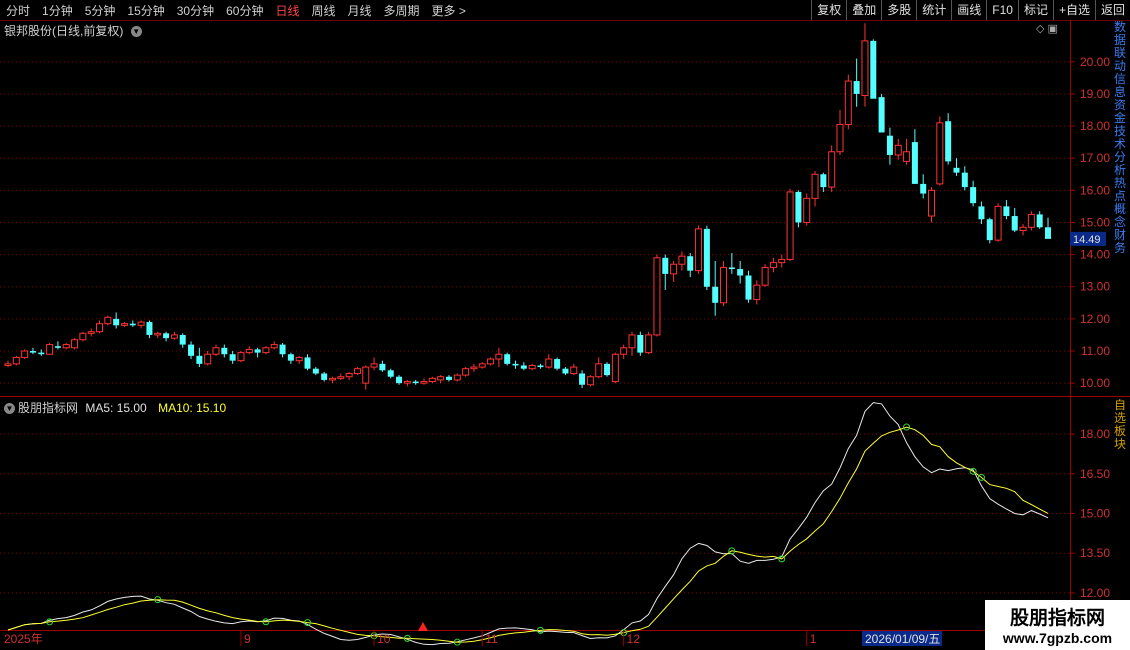  I want to click on side-info-strip-lower: 自选板块, so click(1122, 449).